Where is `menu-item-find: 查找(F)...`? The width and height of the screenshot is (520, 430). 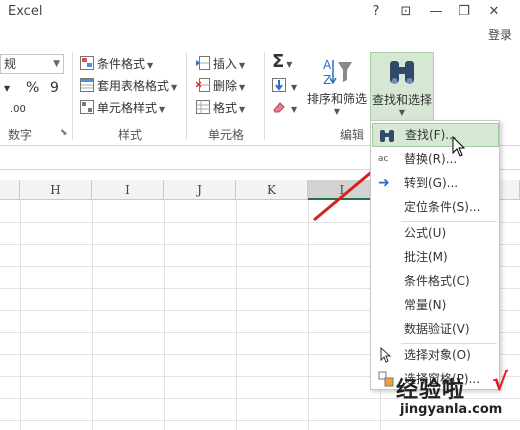
menu-item-find: 查找(F)... is located at coordinates (435, 135).